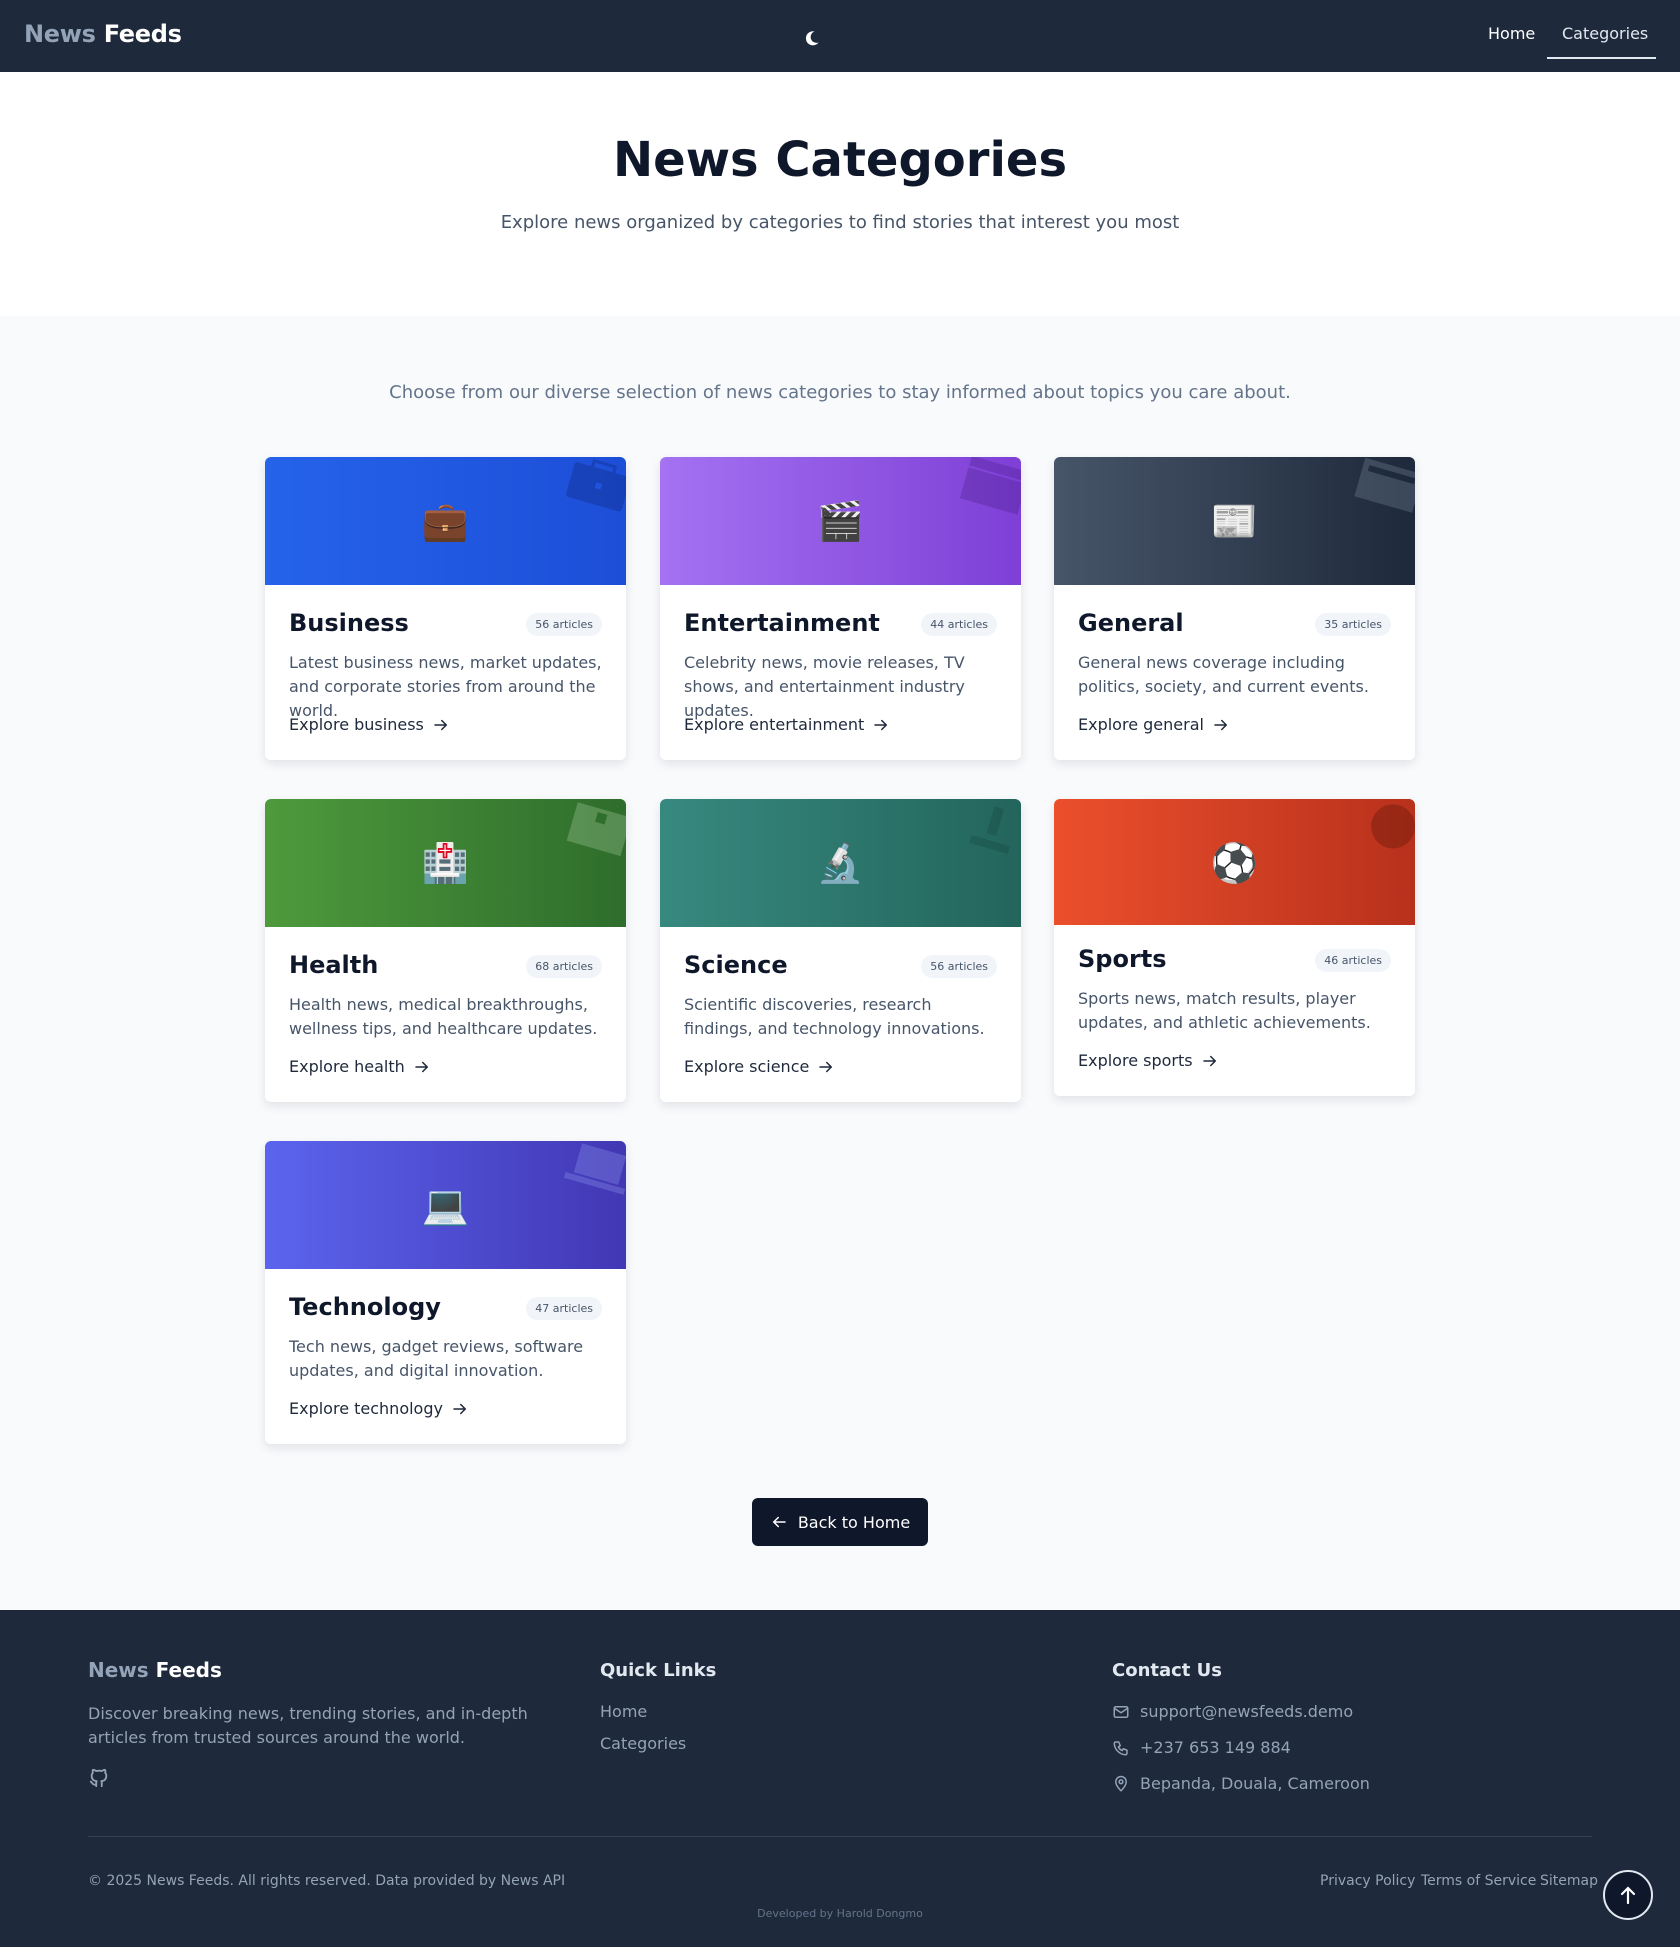 The height and width of the screenshot is (1947, 1680). Describe the element at coordinates (188, 1670) in the screenshot. I see `footer-logo-part-feeds: Feeds` at that location.